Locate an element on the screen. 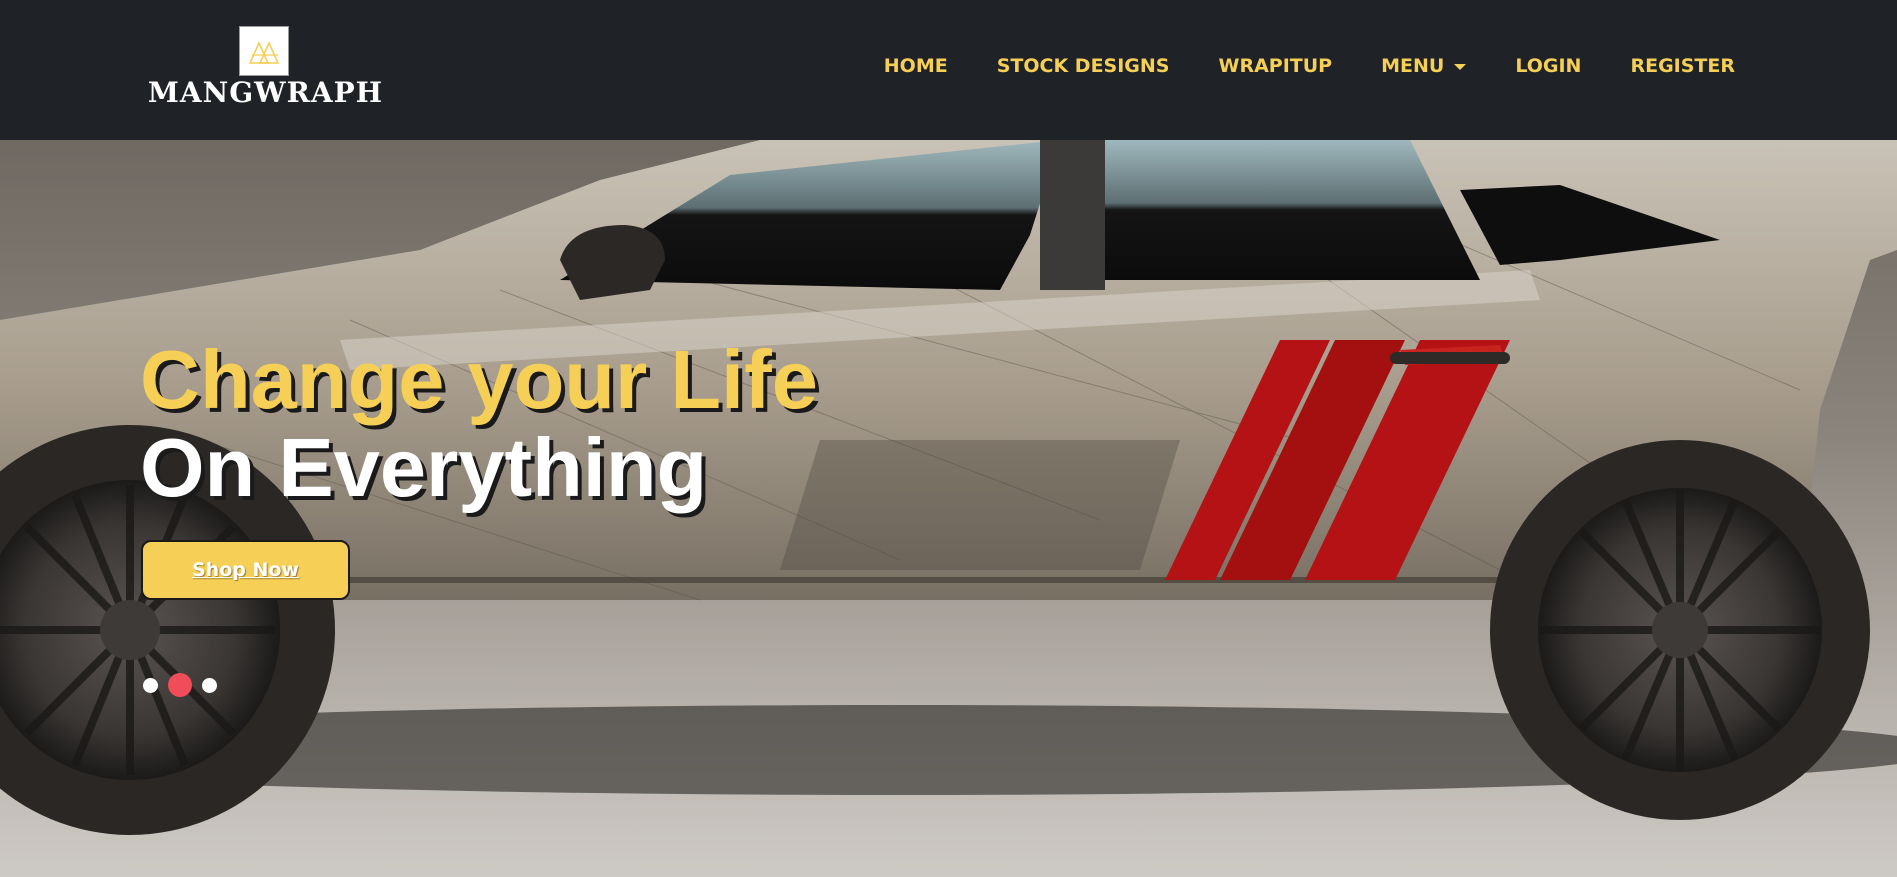 This screenshot has width=1897, height=877. triangle-mountain-icon is located at coordinates (264, 52).